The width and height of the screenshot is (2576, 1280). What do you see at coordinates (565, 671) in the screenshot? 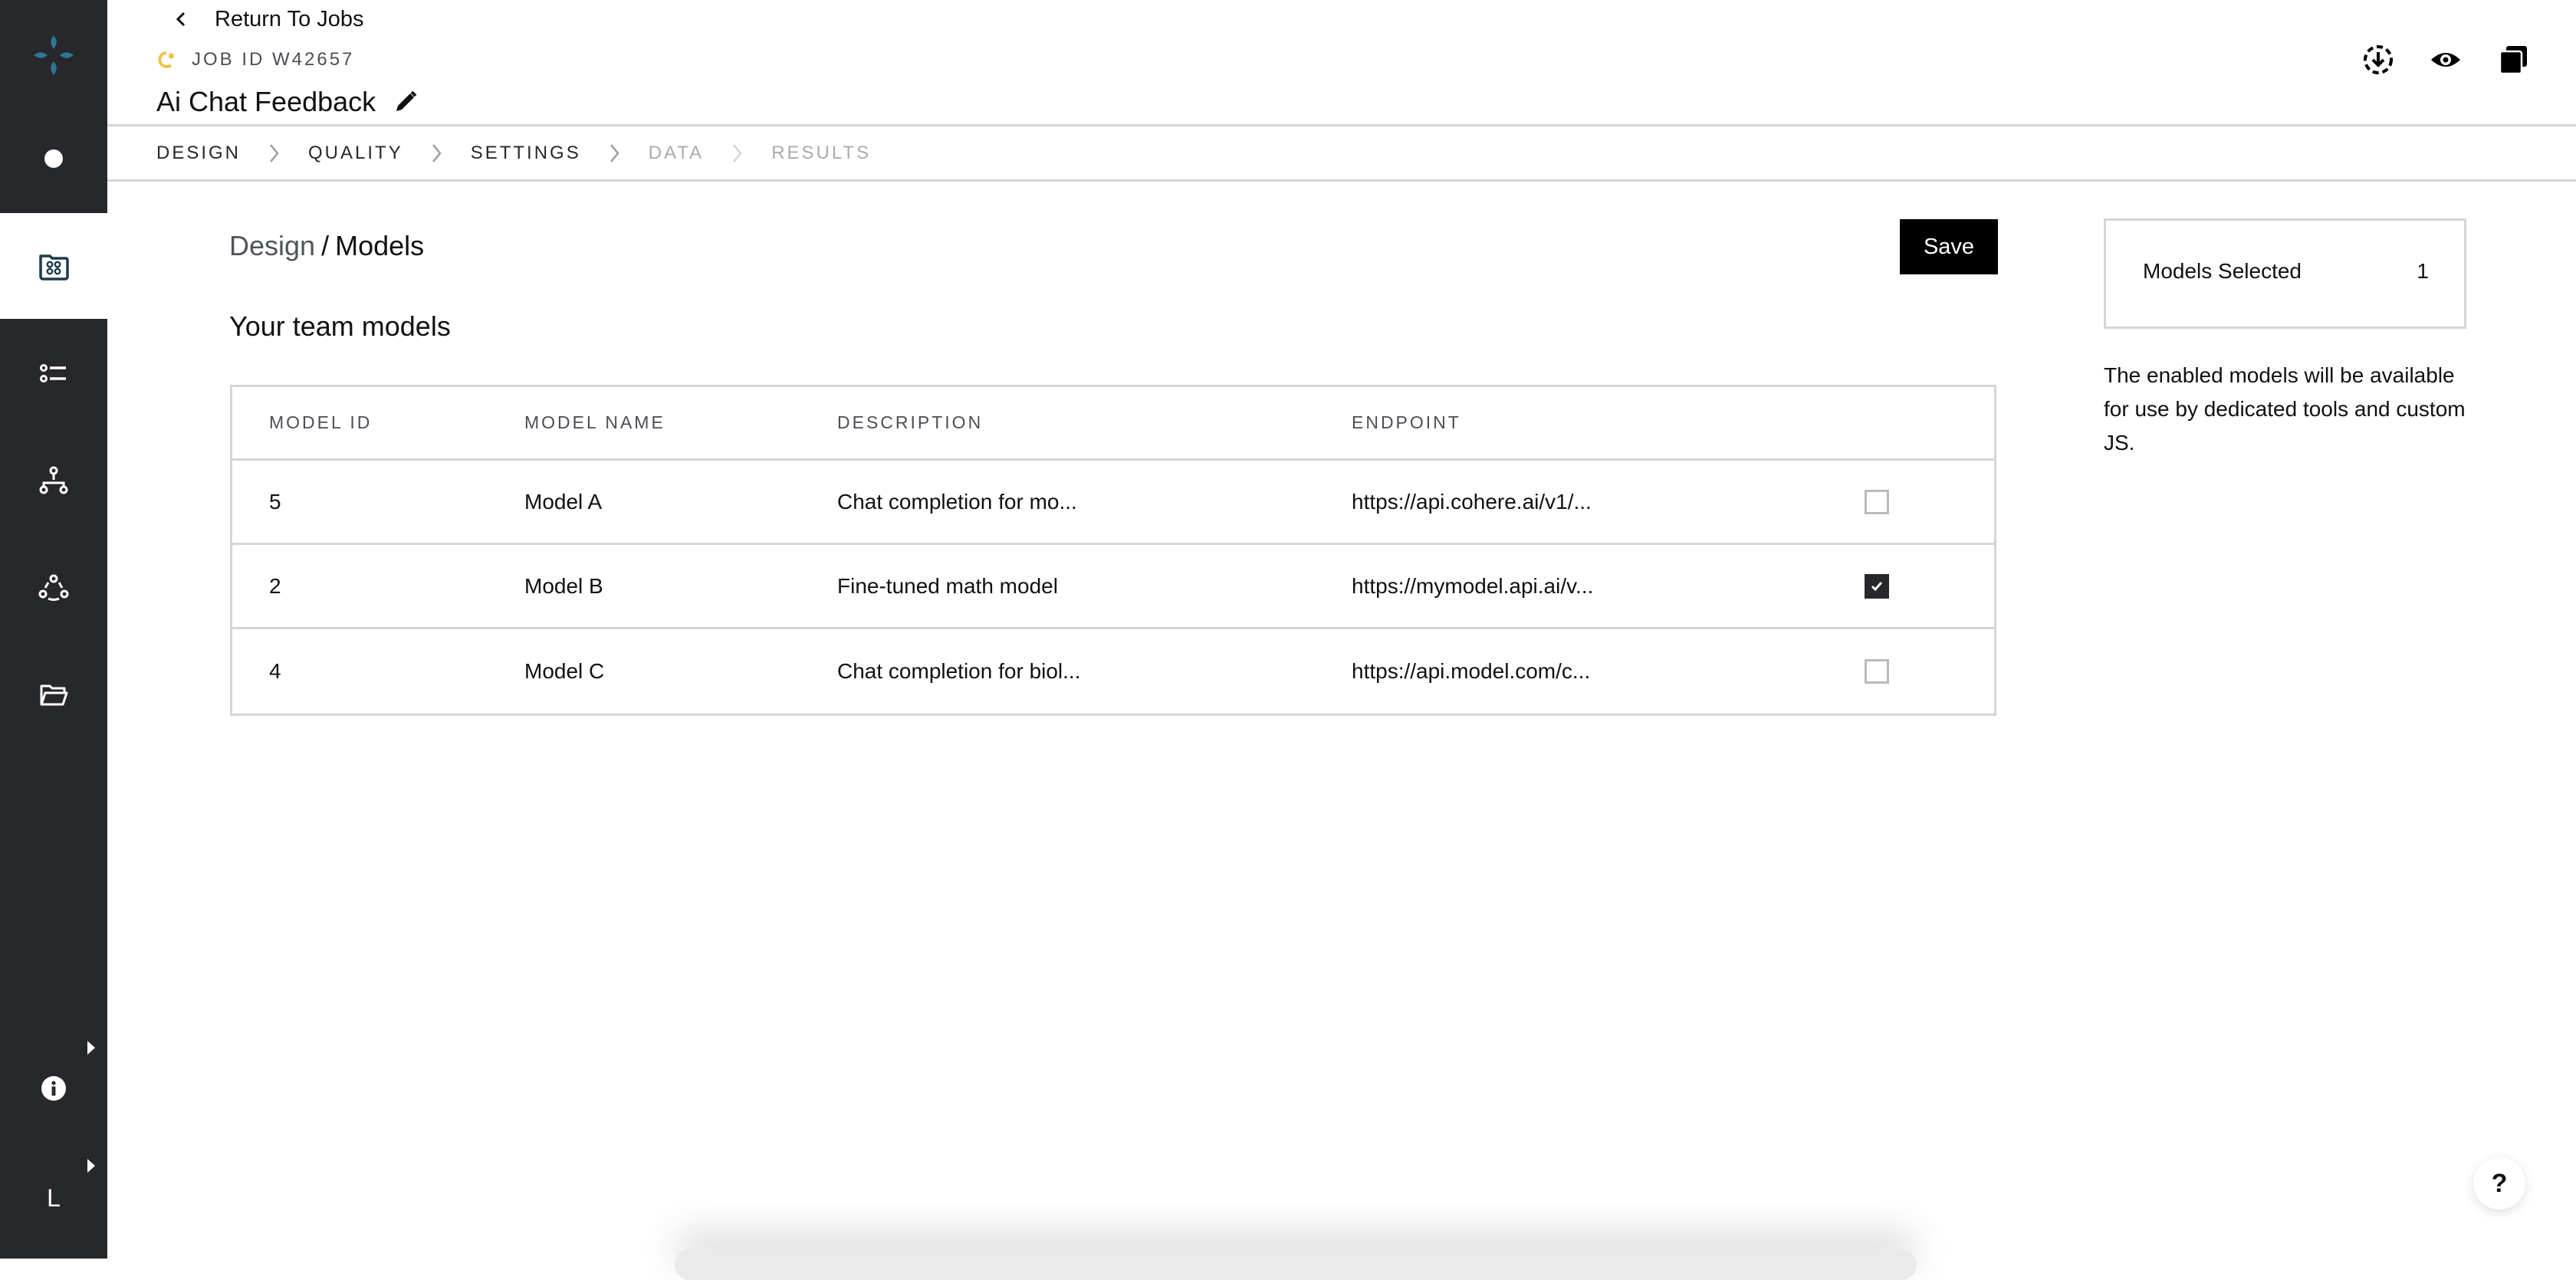
I see `model-name: Model C` at bounding box center [565, 671].